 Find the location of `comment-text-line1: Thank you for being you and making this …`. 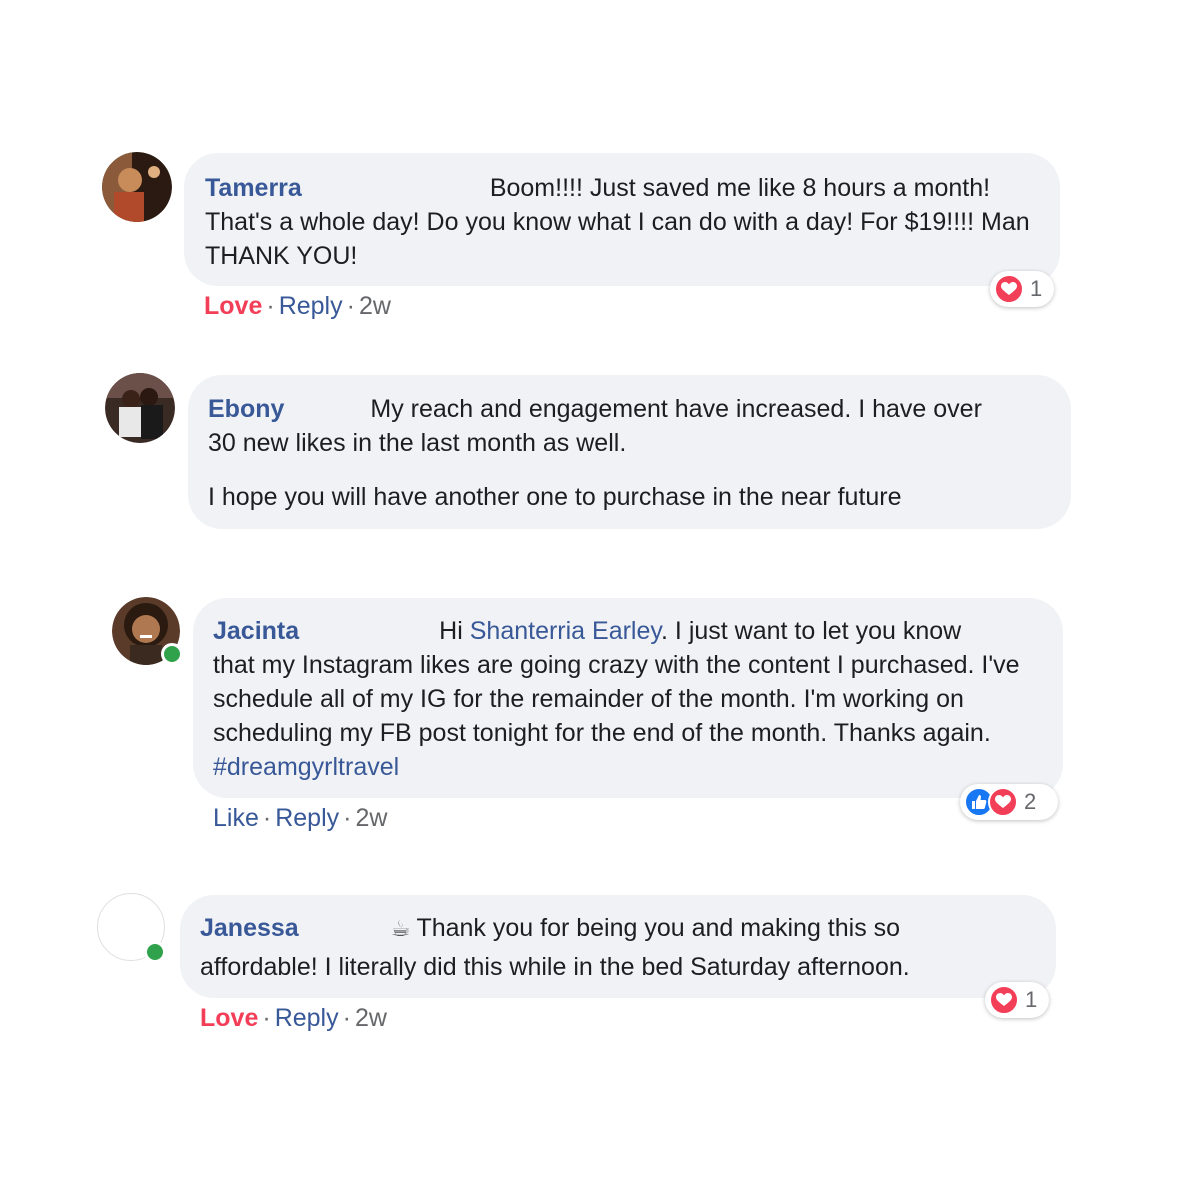

comment-text-line1: Thank you for being you and making this … is located at coordinates (658, 928).